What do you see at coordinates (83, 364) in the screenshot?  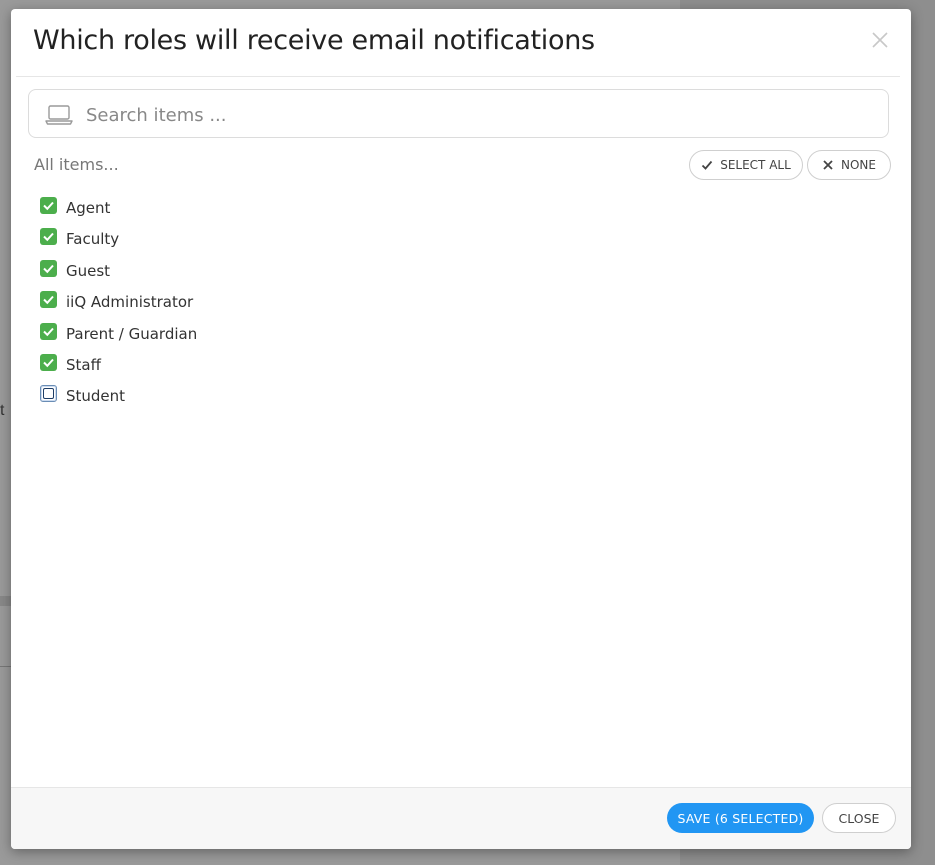 I see `role-label: Staff` at bounding box center [83, 364].